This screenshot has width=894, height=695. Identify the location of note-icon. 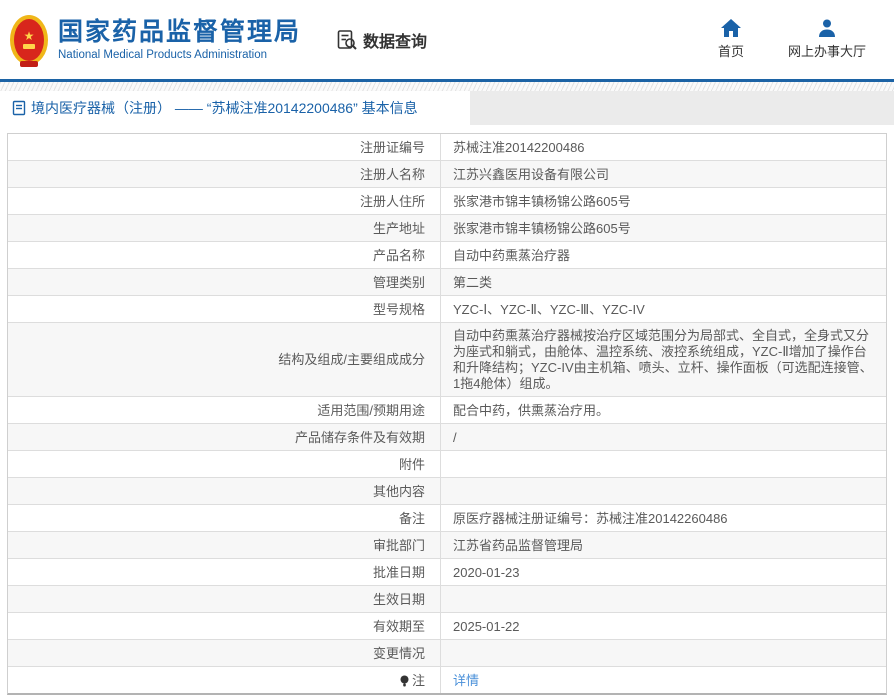
(404, 681).